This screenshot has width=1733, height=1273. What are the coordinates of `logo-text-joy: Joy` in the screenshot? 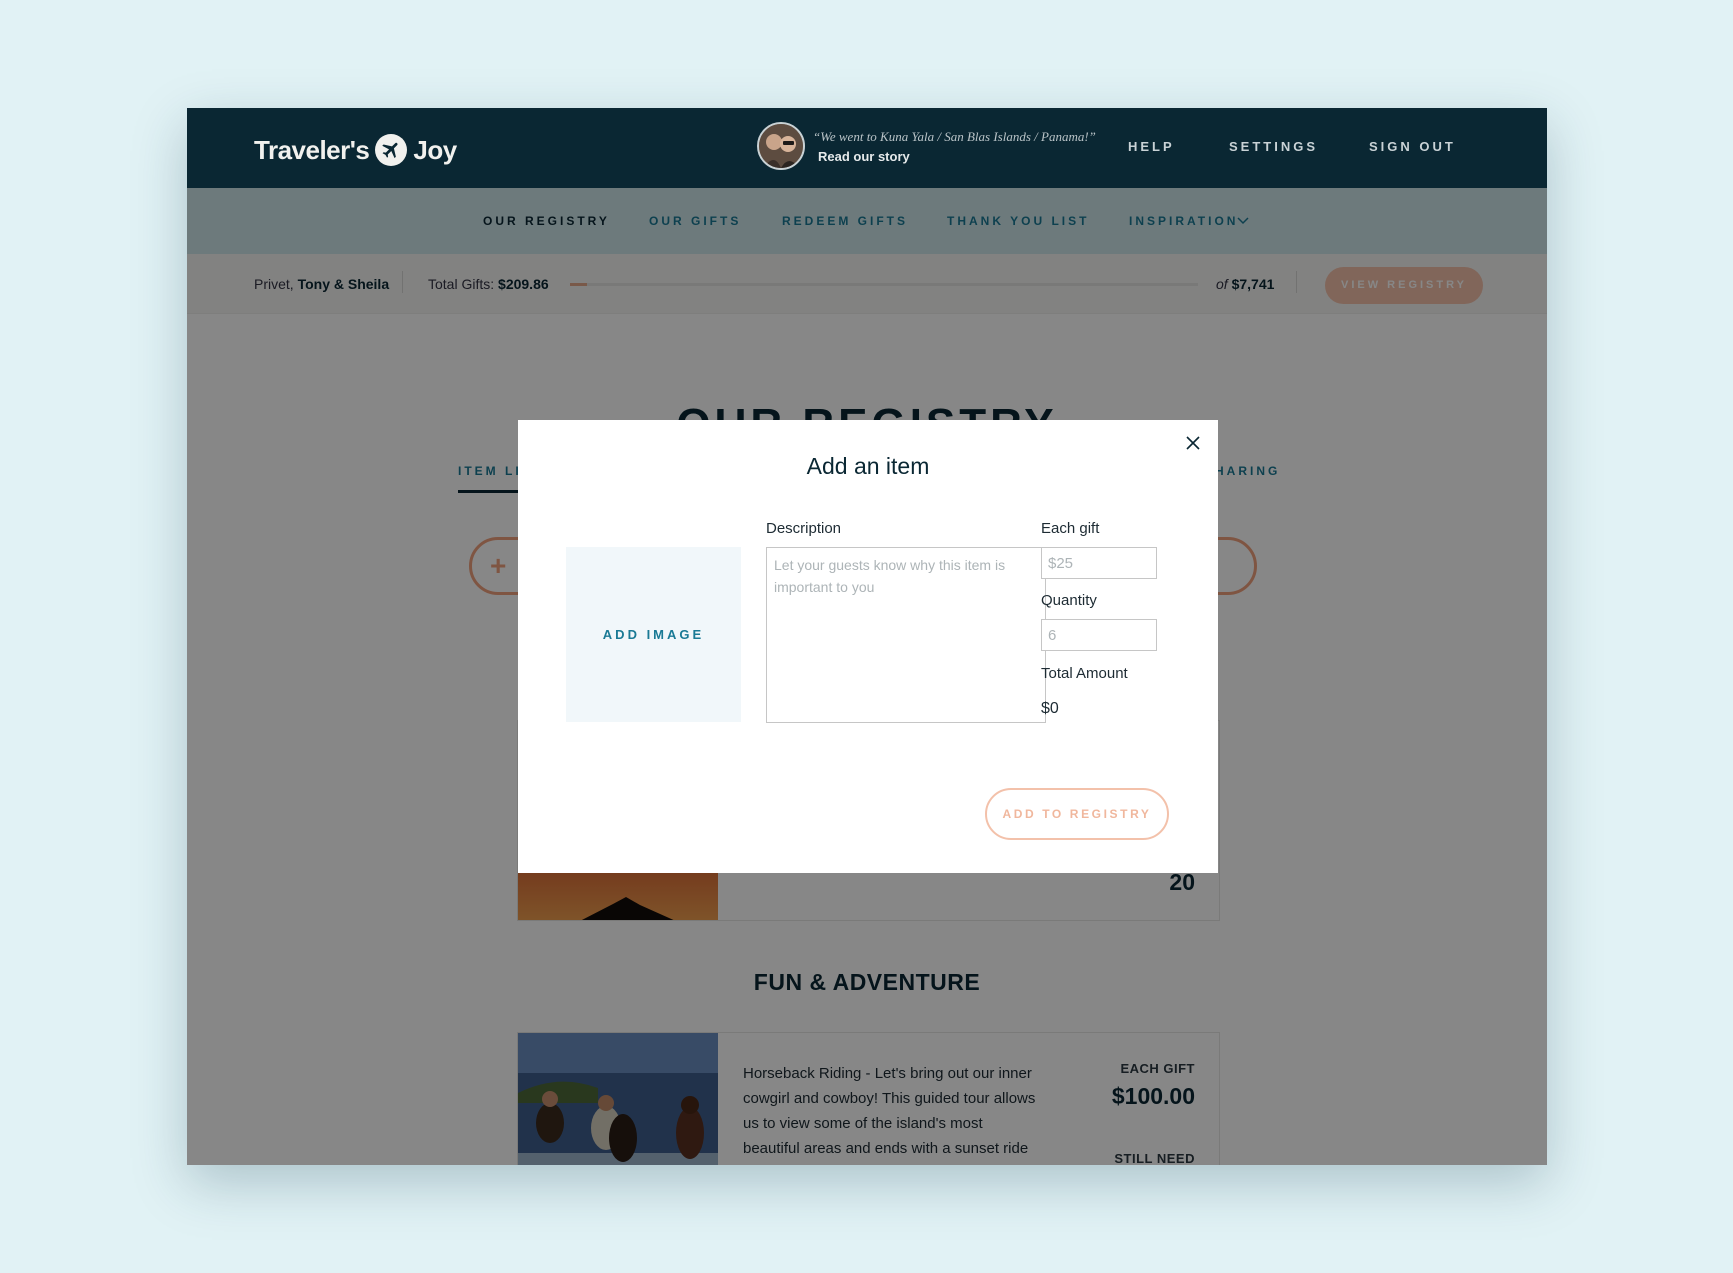 It's located at (435, 149).